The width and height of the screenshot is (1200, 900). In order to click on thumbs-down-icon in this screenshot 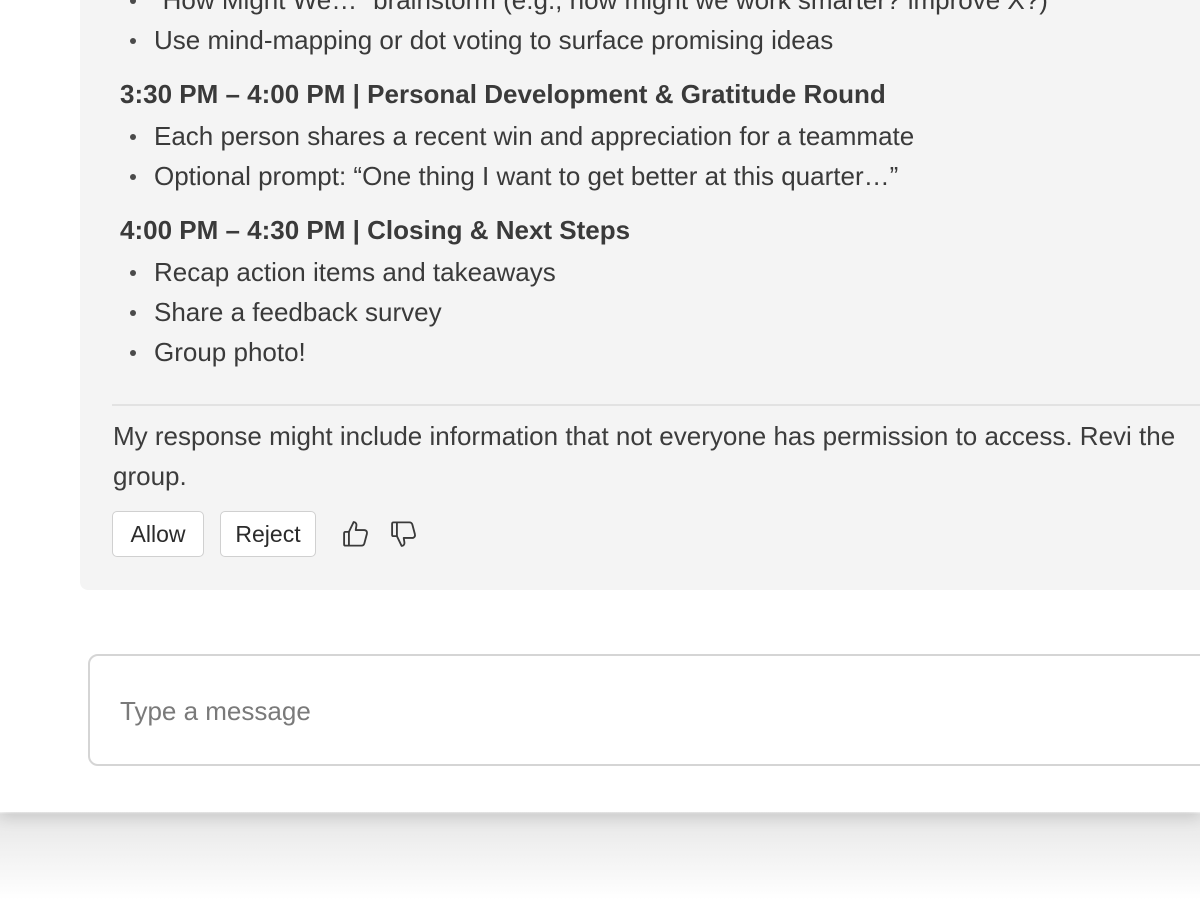, I will do `click(404, 534)`.